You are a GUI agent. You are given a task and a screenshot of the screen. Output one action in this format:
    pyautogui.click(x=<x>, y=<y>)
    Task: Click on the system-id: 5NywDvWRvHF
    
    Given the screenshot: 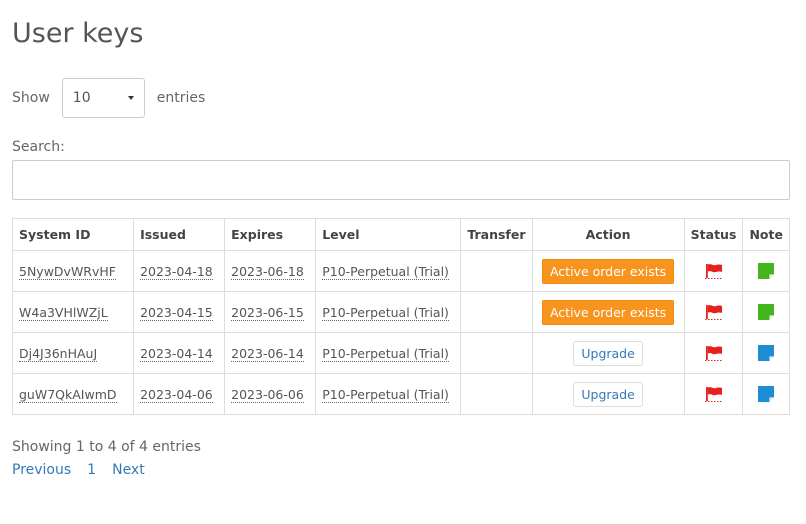 What is the action you would take?
    pyautogui.click(x=67, y=271)
    